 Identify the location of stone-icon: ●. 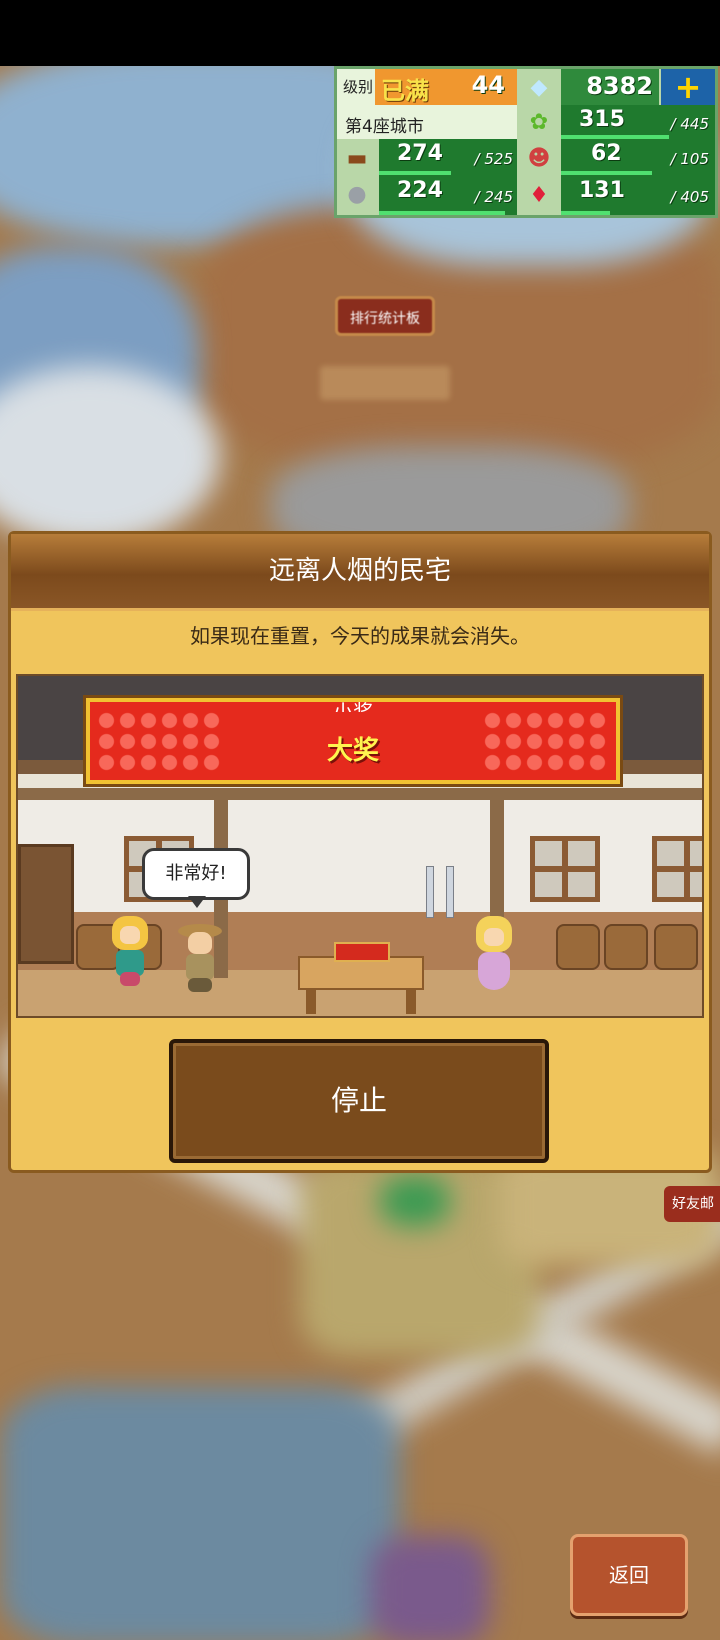
(357, 194).